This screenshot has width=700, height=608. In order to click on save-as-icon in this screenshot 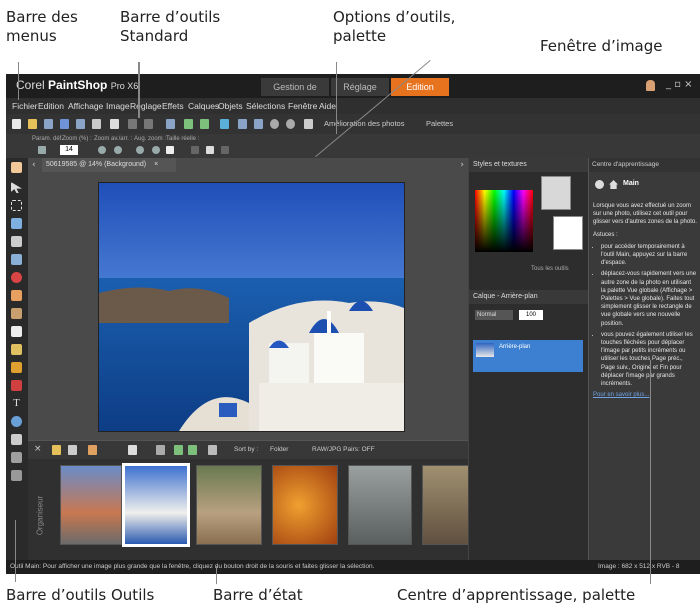, I will do `click(80, 124)`.